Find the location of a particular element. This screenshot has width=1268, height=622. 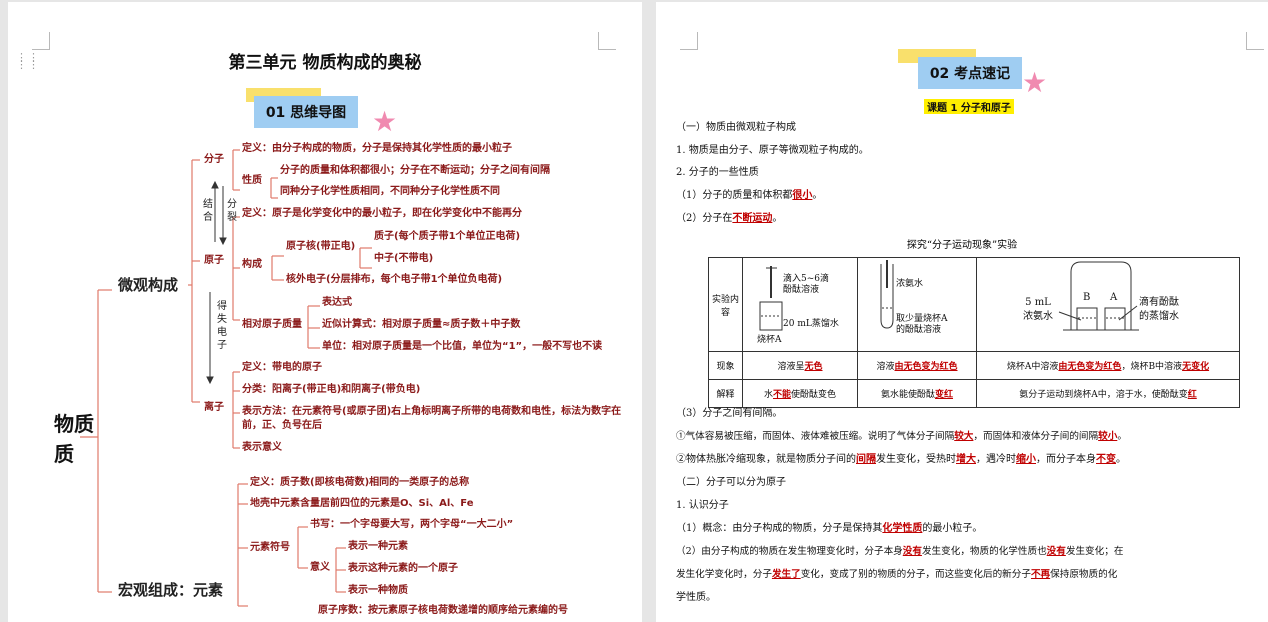

node-ion: 离子 is located at coordinates (214, 407).